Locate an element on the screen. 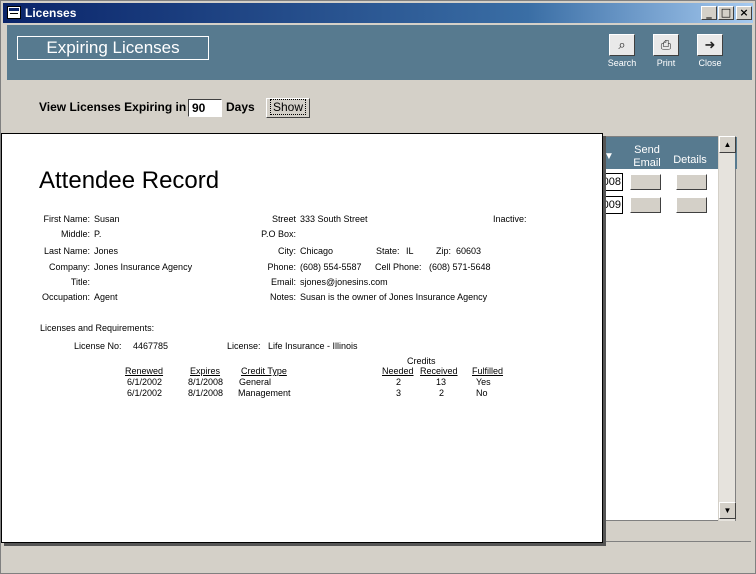 The width and height of the screenshot is (756, 574). received-cell: 2 is located at coordinates (442, 393).